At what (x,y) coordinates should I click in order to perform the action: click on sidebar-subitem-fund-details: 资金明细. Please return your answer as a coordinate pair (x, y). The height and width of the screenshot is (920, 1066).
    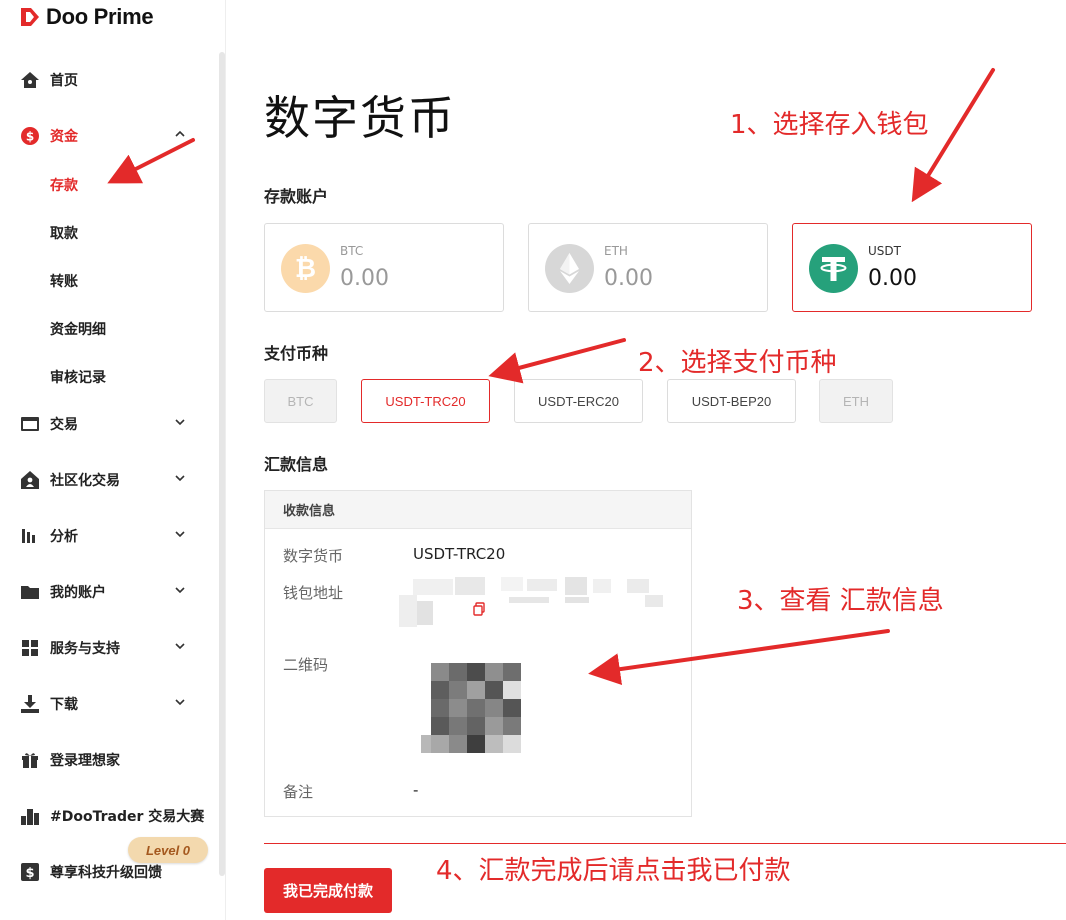
    Looking at the image, I should click on (78, 330).